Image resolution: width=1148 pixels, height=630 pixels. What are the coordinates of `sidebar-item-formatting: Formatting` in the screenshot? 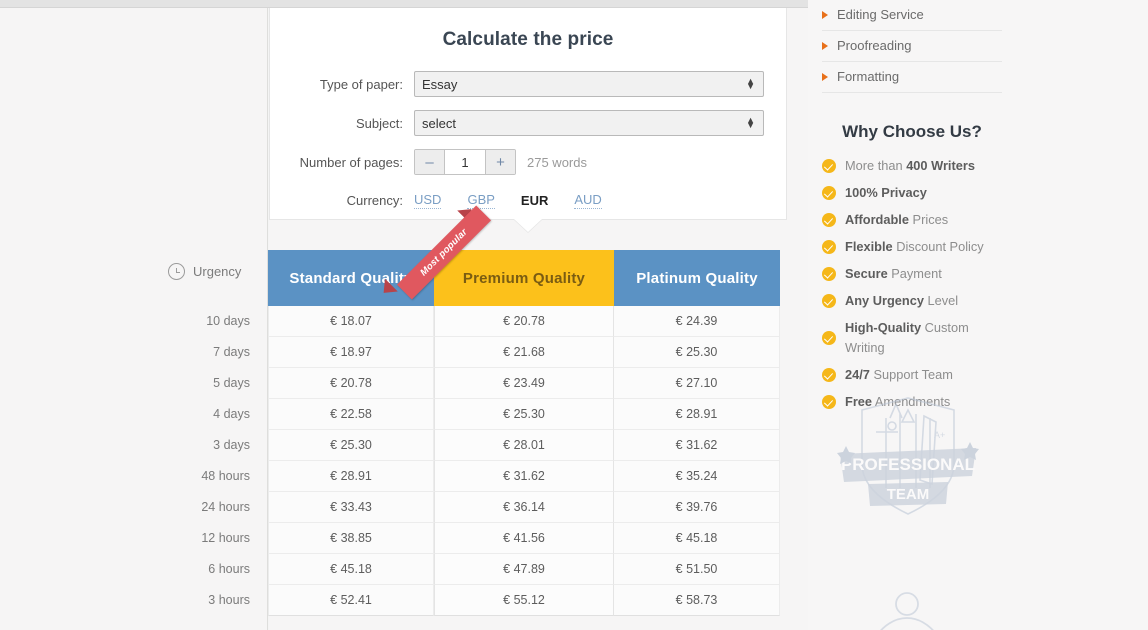 It's located at (912, 77).